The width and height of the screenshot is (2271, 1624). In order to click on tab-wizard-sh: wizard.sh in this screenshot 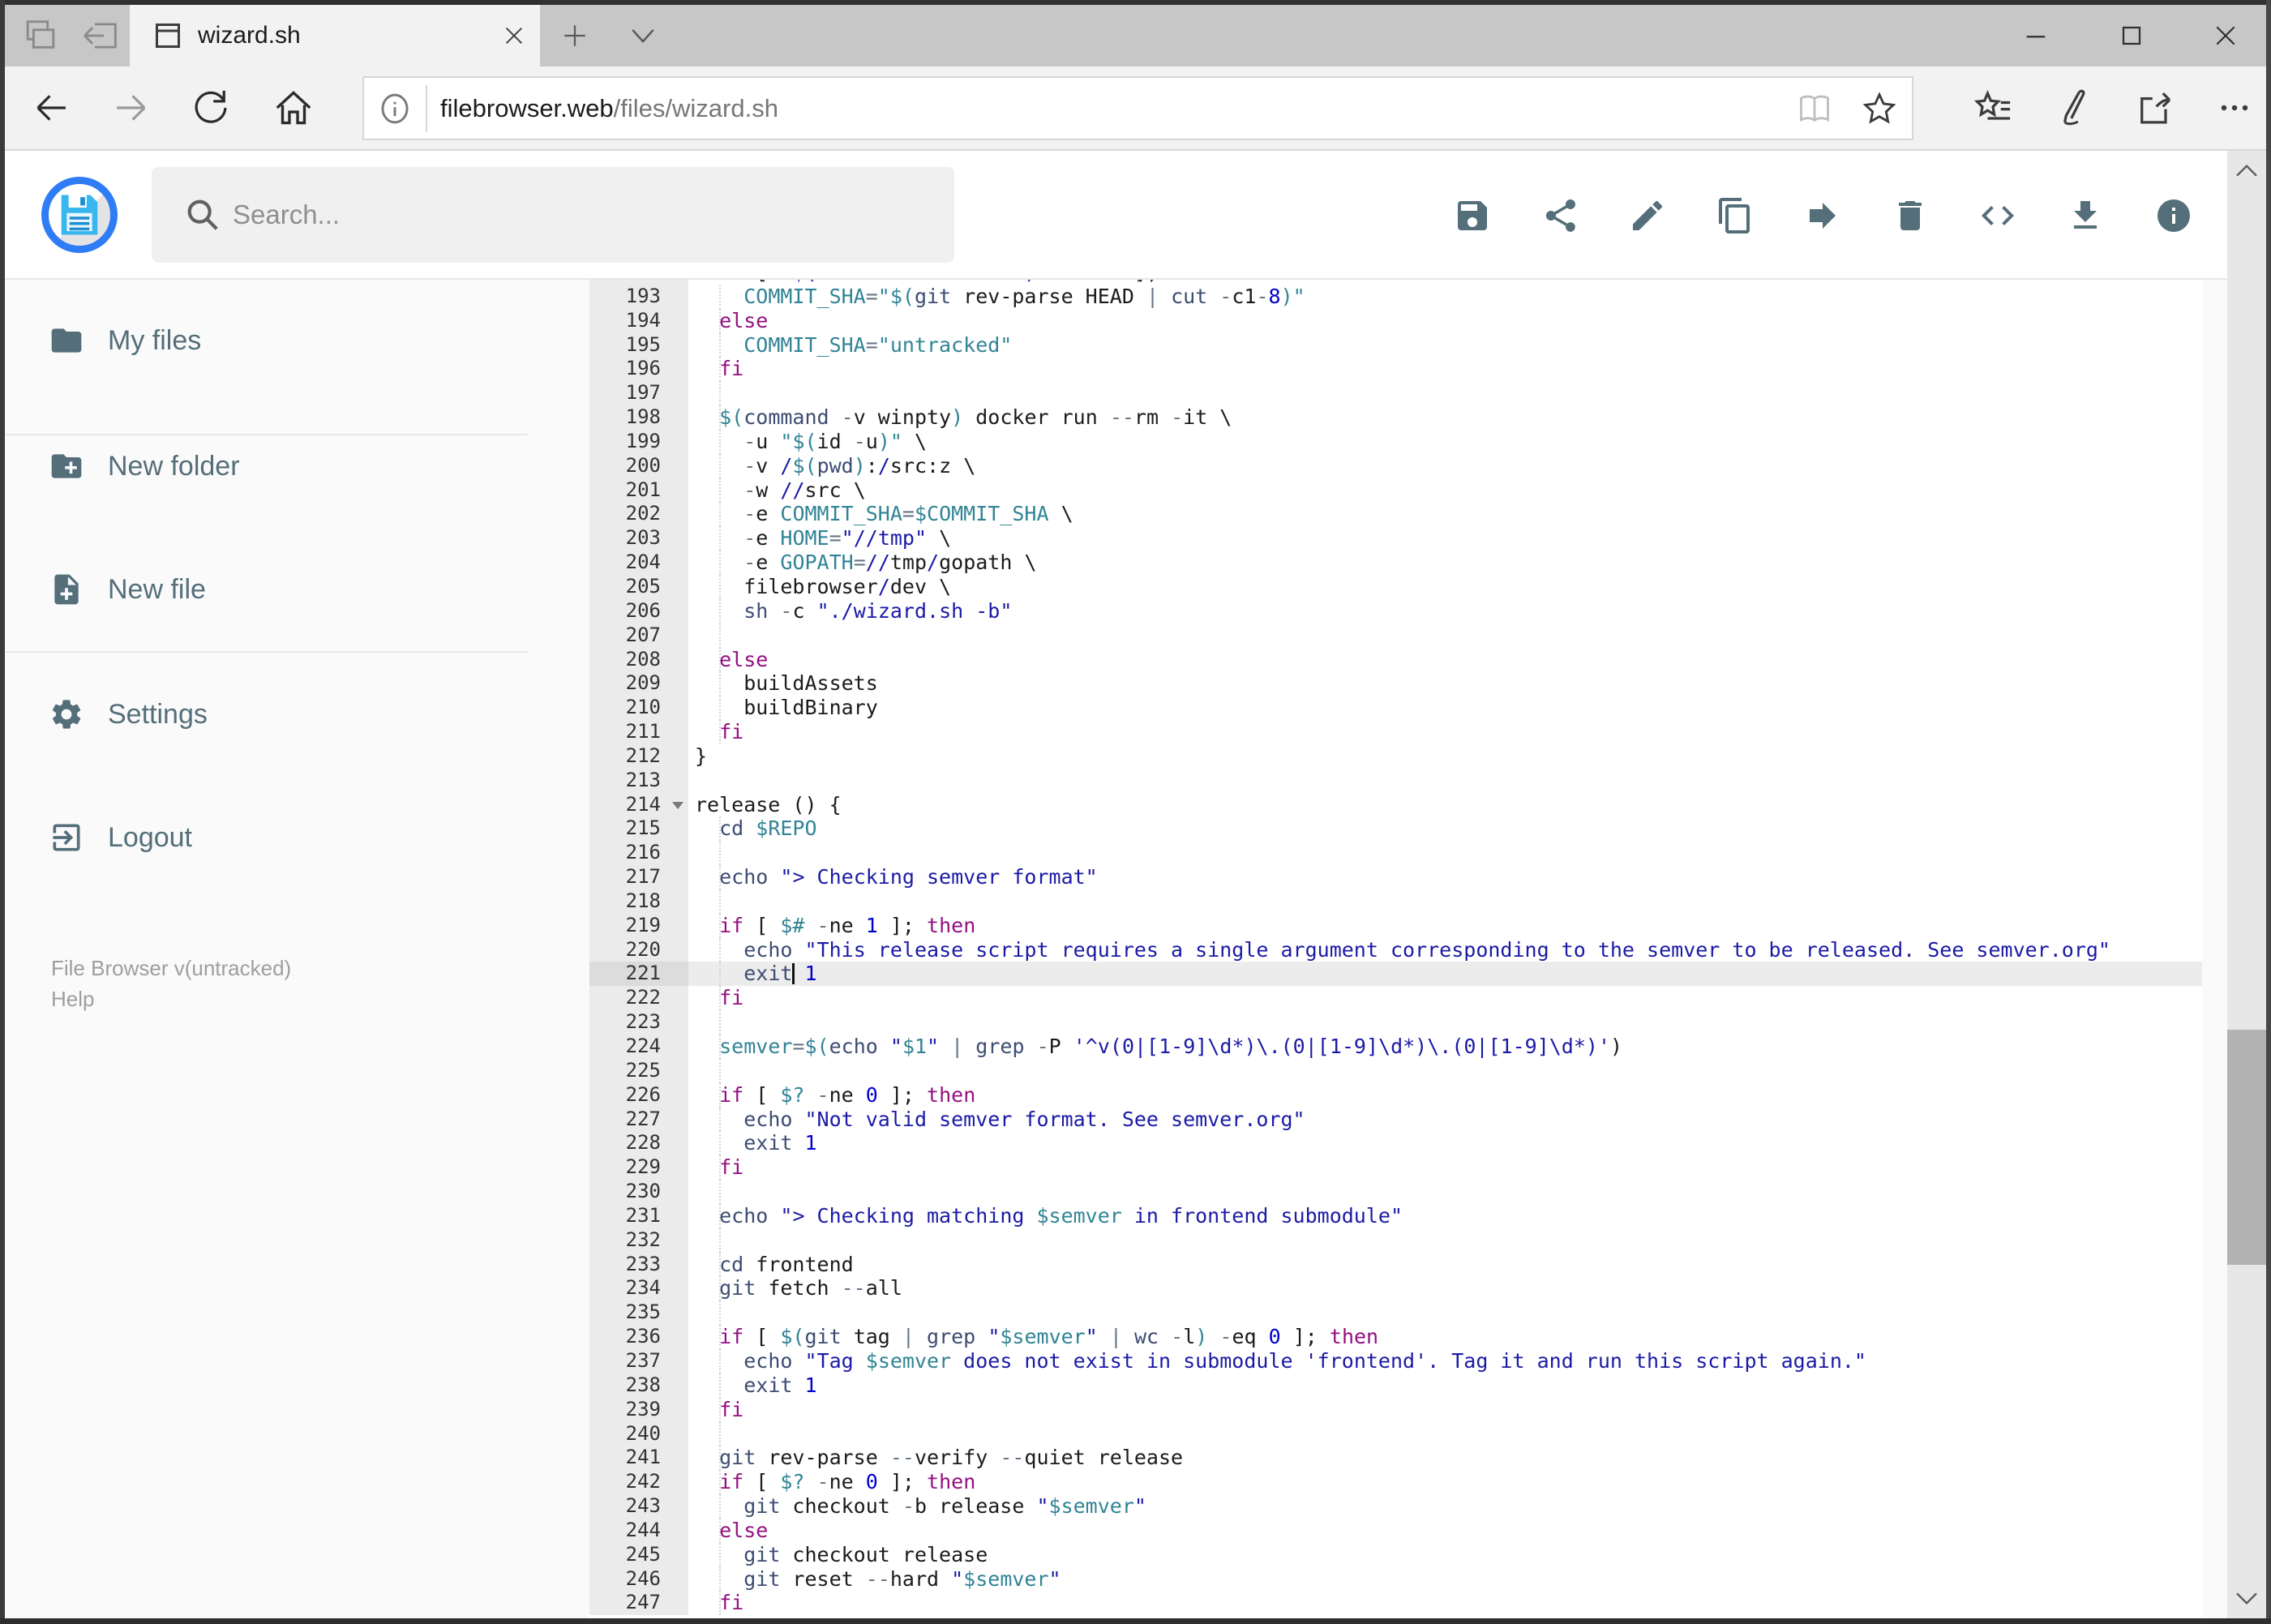, I will do `click(335, 36)`.